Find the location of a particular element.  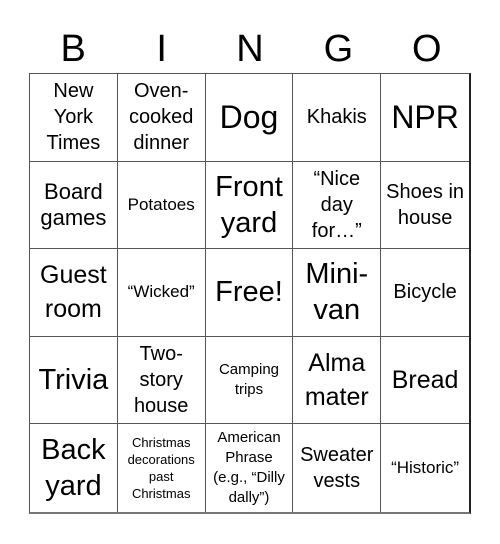

bingo-cell: Trivia is located at coordinates (74, 380).